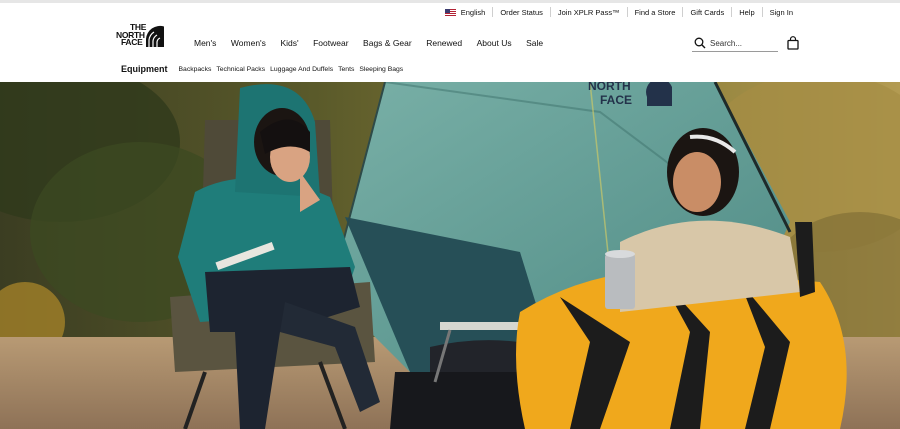  What do you see at coordinates (240, 69) in the screenshot?
I see `subnav-item-technical-packs: Technical Packs` at bounding box center [240, 69].